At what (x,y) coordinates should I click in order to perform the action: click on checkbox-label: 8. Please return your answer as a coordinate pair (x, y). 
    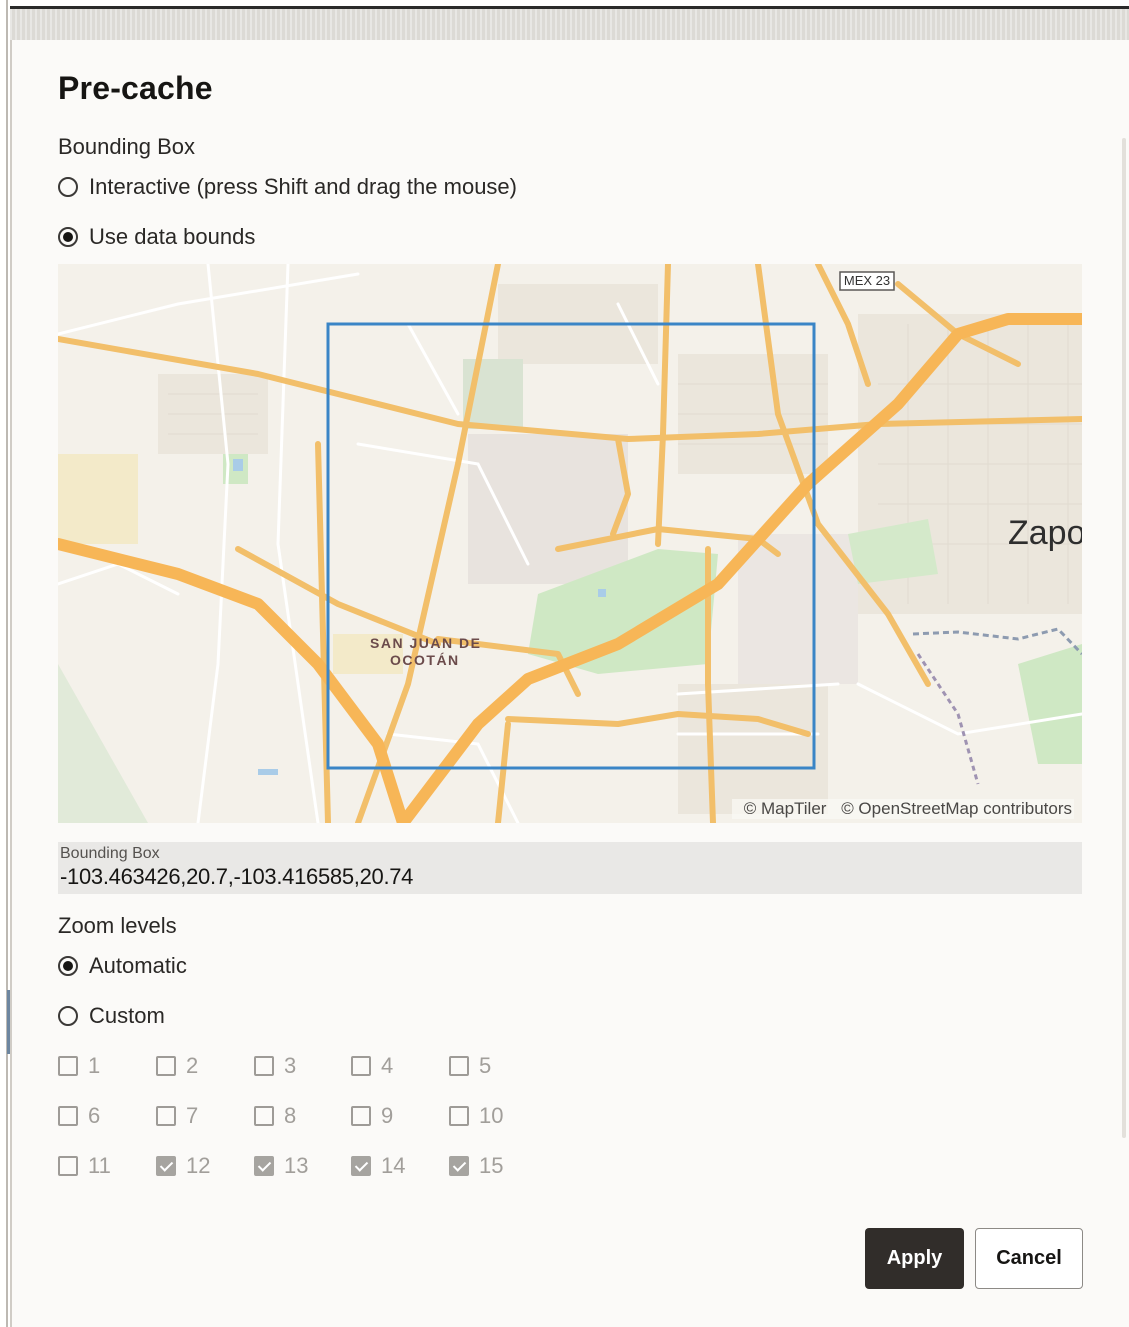
    Looking at the image, I should click on (290, 1115).